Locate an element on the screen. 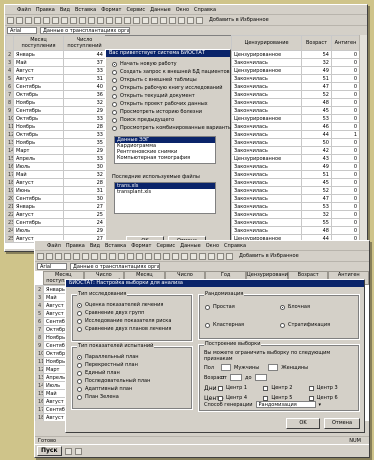 The width and height of the screenshot is (374, 460). list-item: transplant.xls is located at coordinates (165, 192).